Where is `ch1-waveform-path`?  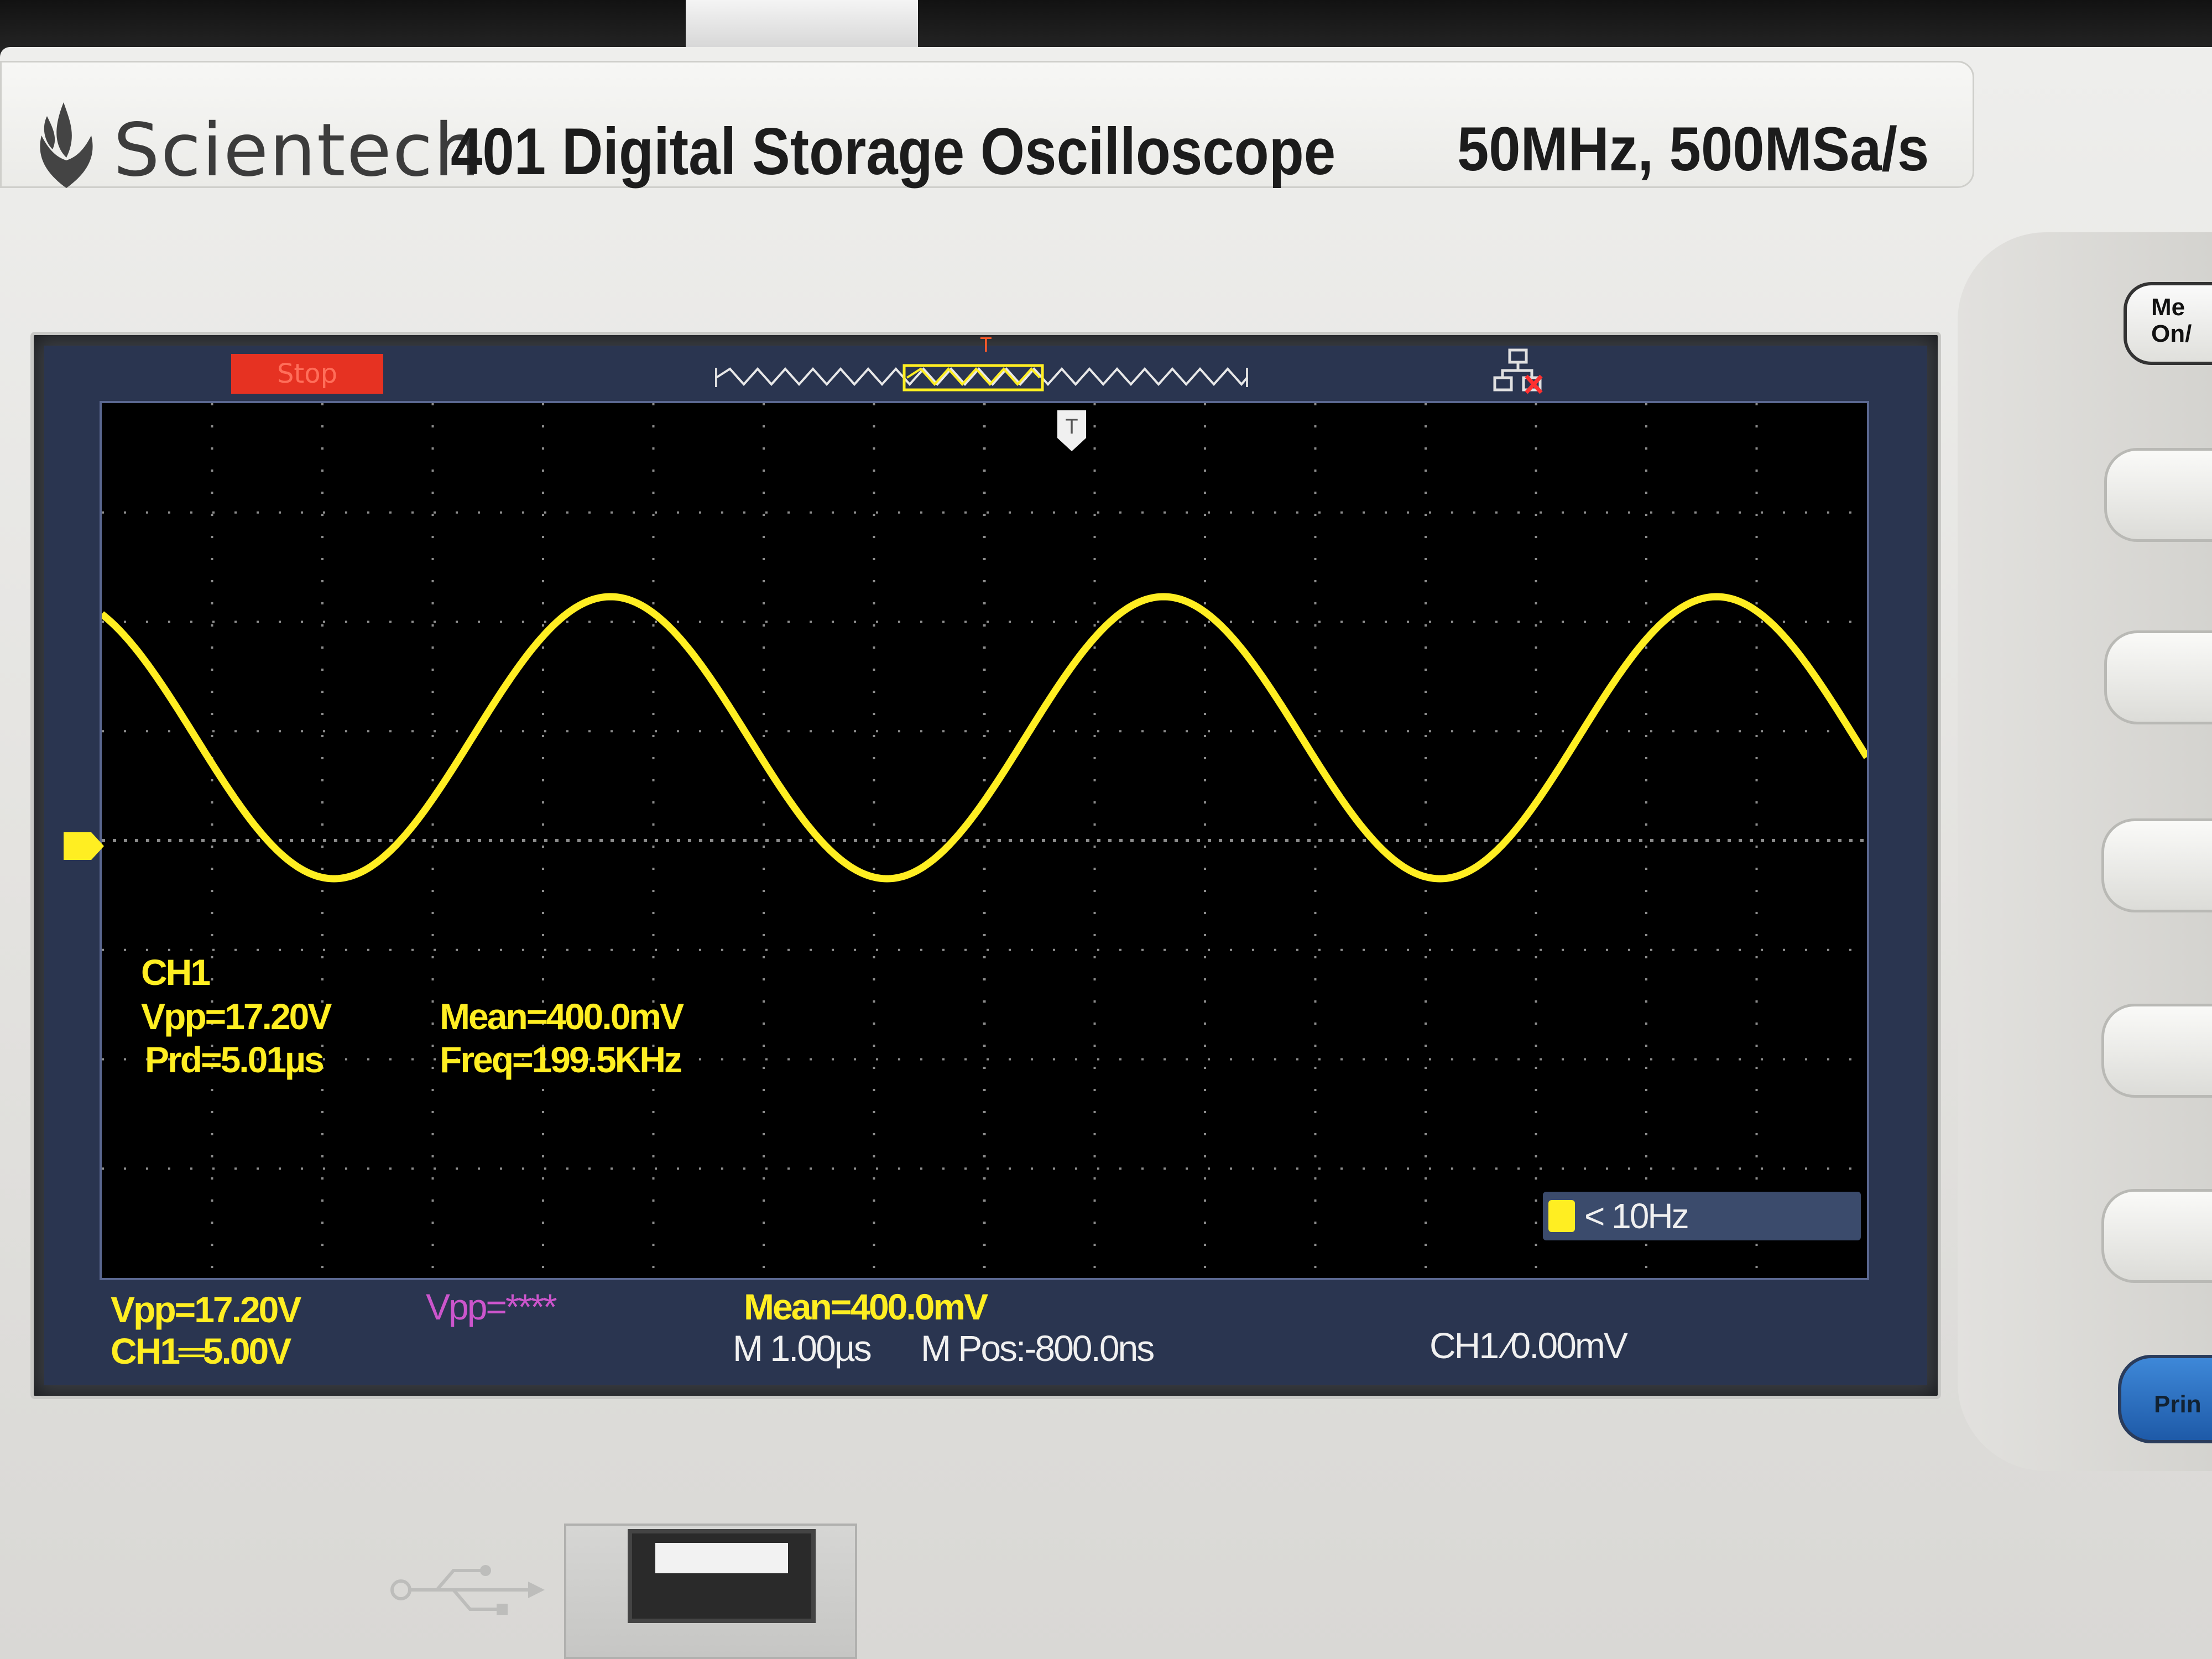
ch1-waveform-path is located at coordinates (985, 738).